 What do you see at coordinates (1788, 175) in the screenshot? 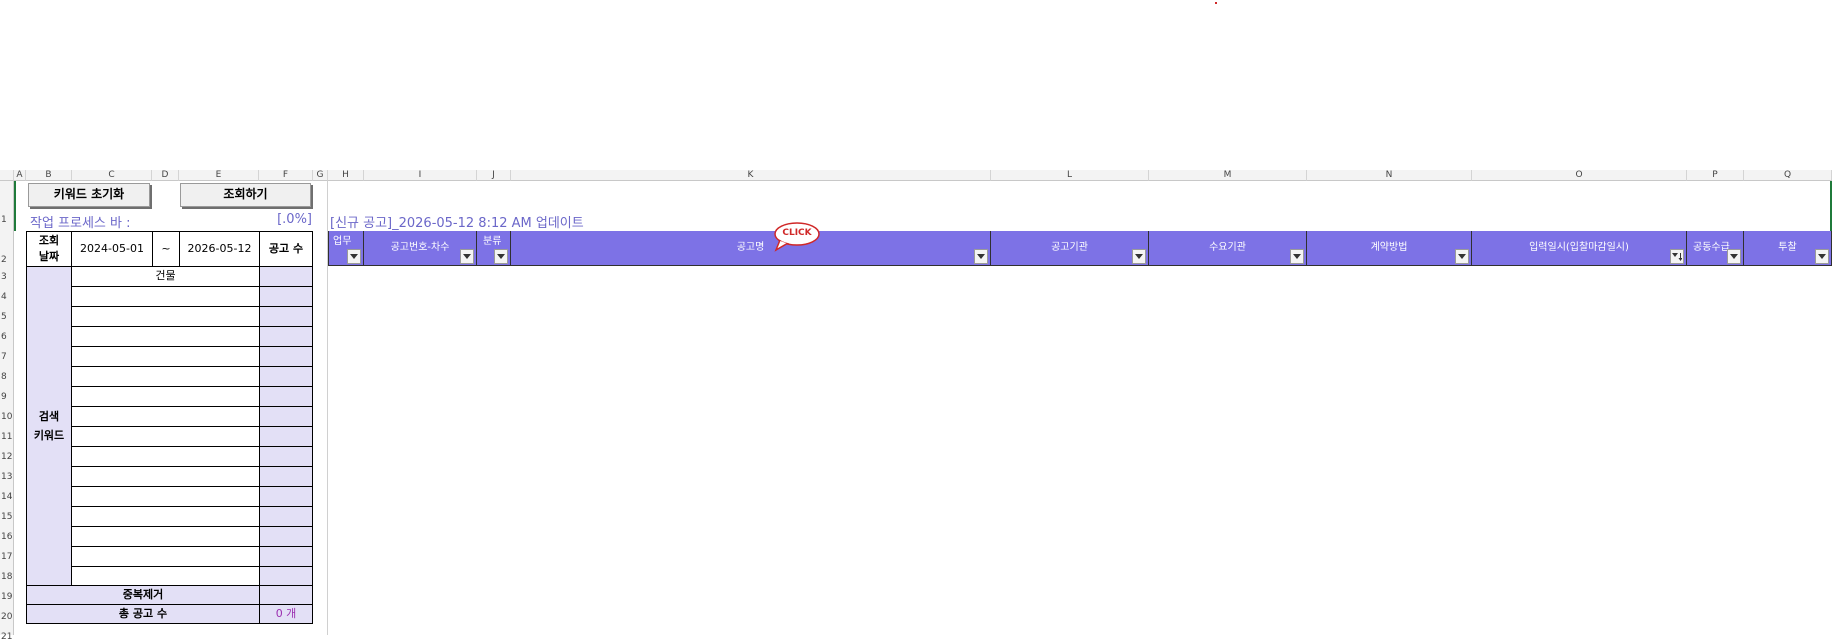
I see `column-header-q: Q` at bounding box center [1788, 175].